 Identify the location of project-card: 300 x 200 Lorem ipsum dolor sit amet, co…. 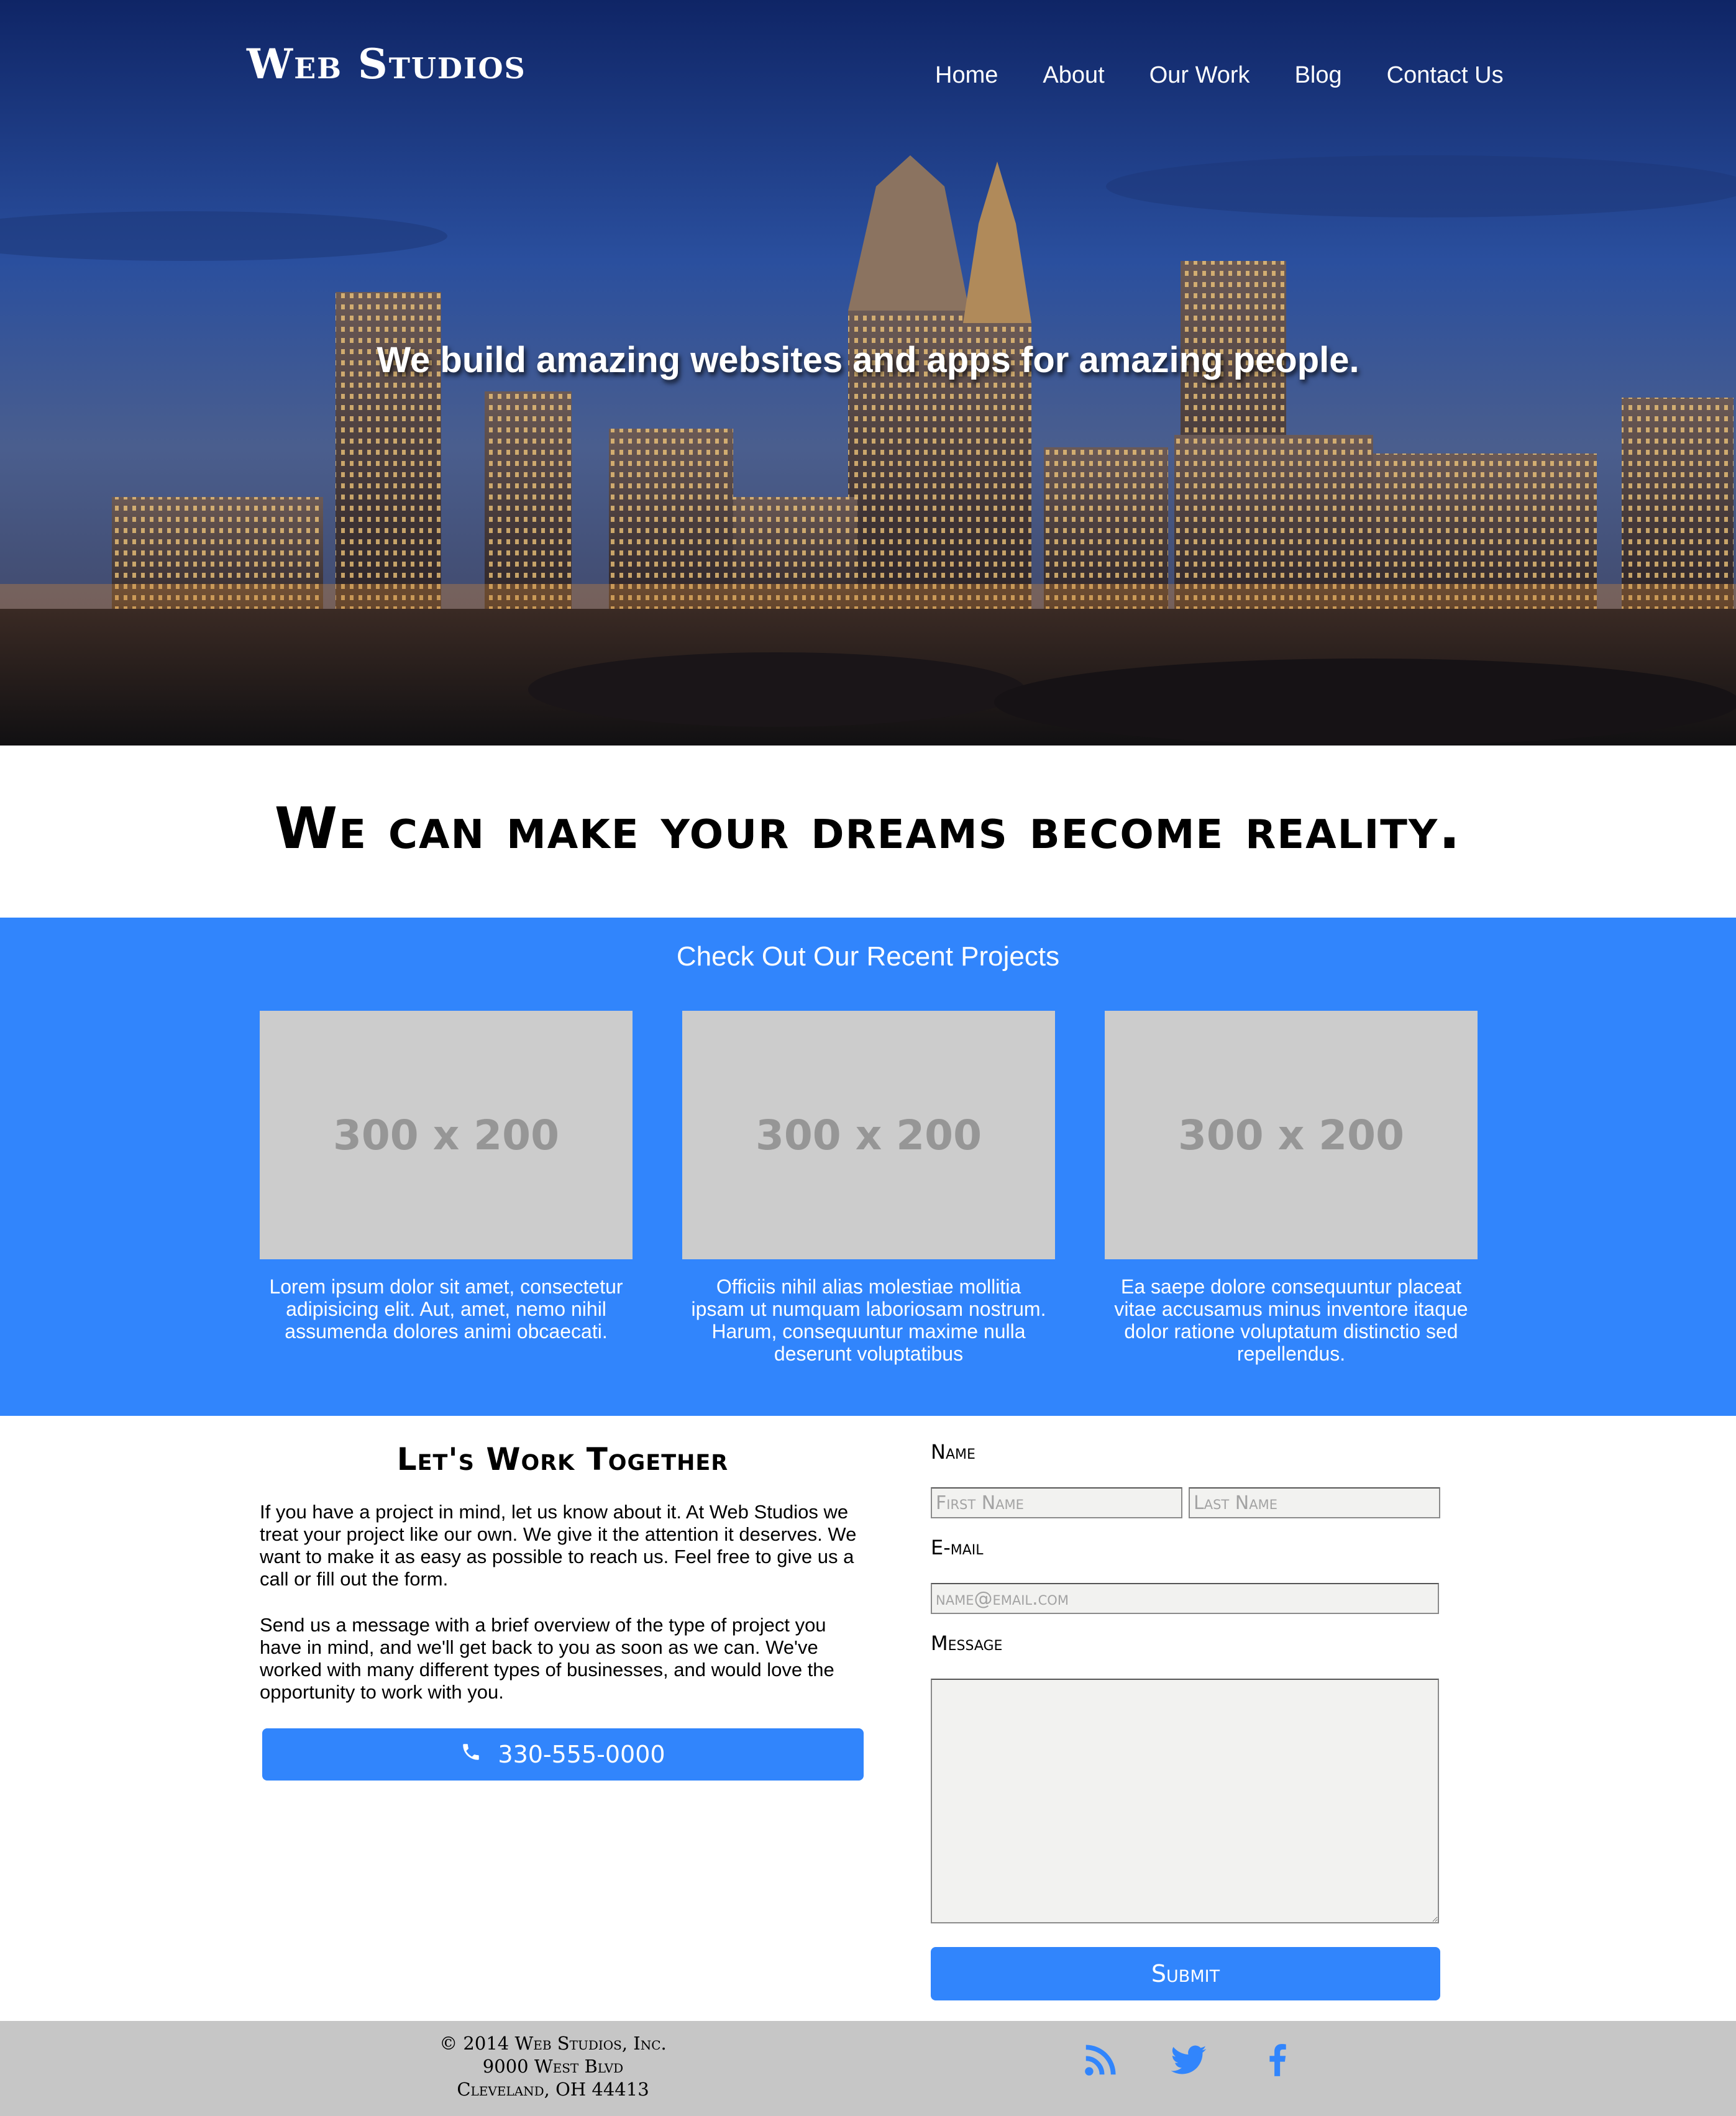
(446, 1177).